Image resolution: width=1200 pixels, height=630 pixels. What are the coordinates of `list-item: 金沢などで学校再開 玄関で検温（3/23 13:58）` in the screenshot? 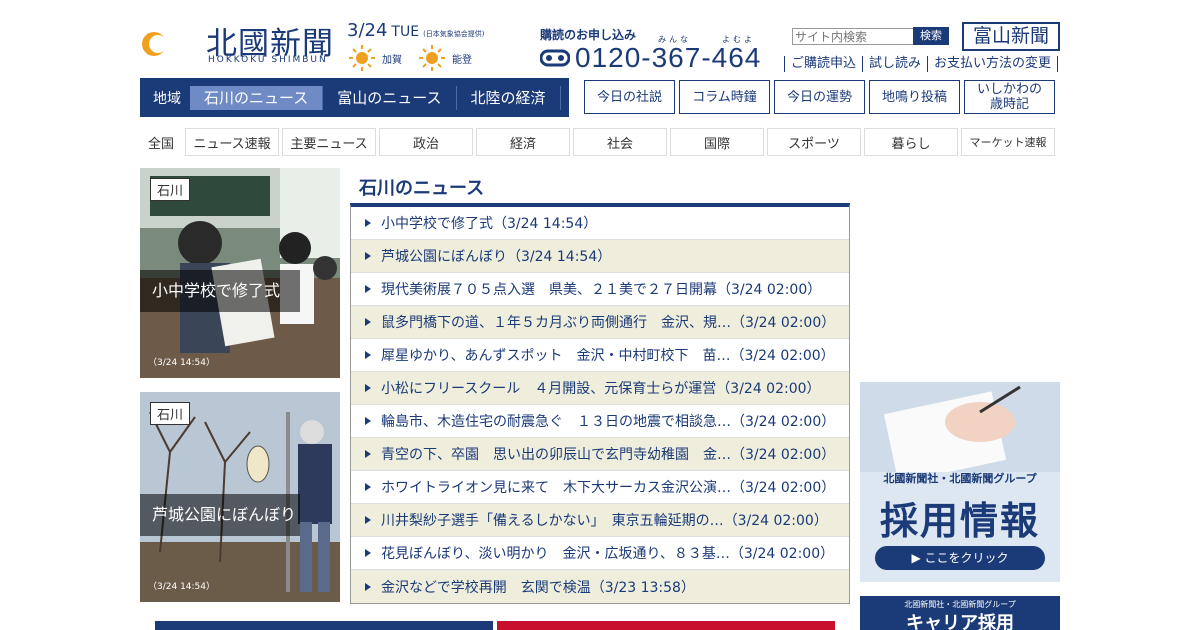 It's located at (600, 586).